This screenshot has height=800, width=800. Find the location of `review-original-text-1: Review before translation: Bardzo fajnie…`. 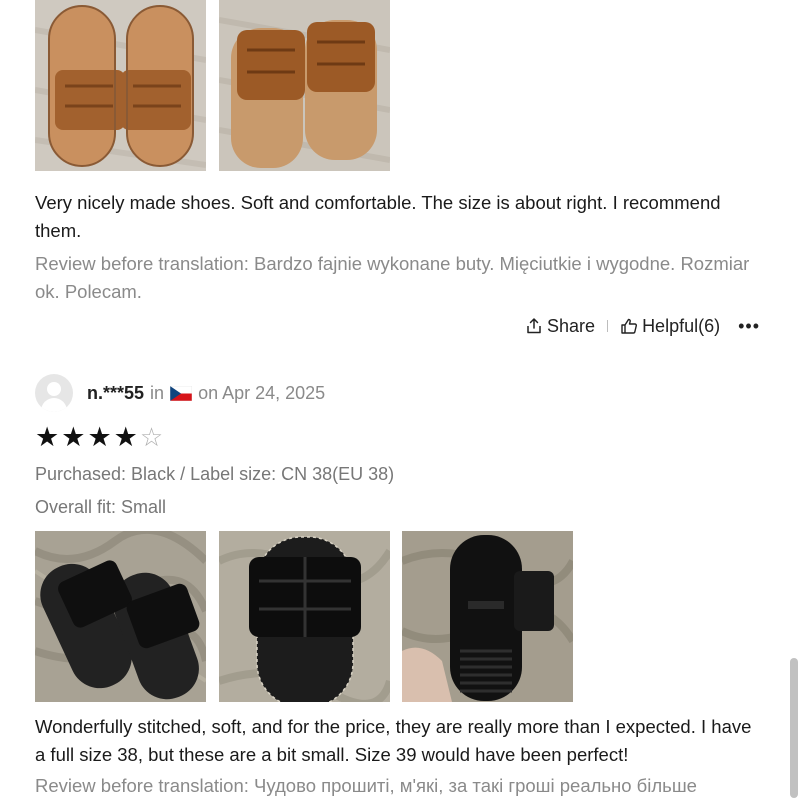

review-original-text-1: Review before translation: Bardzo fajnie… is located at coordinates (392, 277).